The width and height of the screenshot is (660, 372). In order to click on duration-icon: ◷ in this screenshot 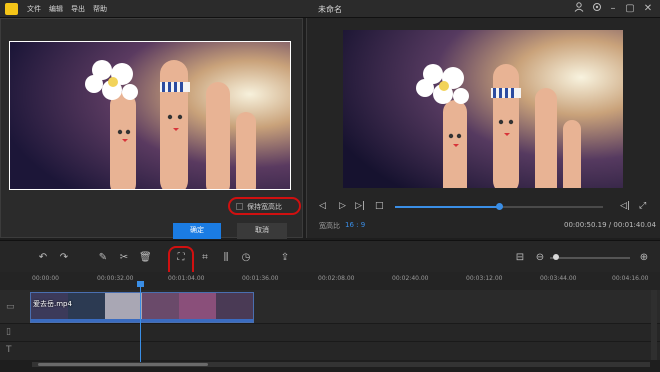, I will do `click(246, 258)`.